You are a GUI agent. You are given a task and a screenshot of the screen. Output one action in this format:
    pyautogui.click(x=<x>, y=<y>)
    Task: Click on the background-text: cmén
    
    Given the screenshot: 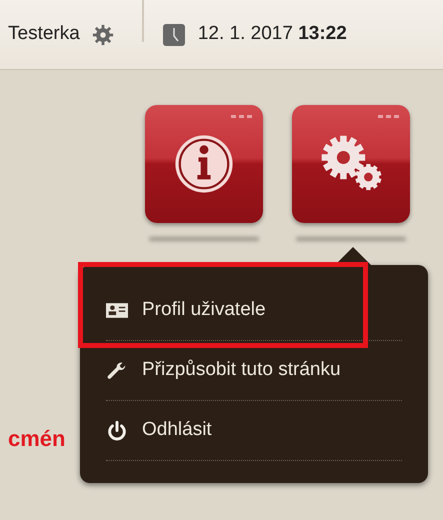 What is the action you would take?
    pyautogui.click(x=37, y=439)
    